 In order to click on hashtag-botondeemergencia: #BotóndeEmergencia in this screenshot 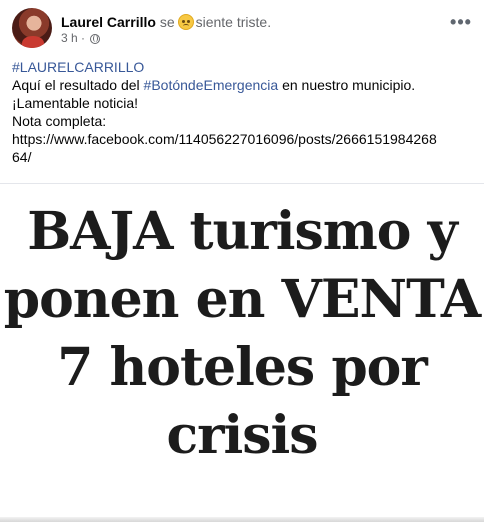, I will do `click(211, 85)`.